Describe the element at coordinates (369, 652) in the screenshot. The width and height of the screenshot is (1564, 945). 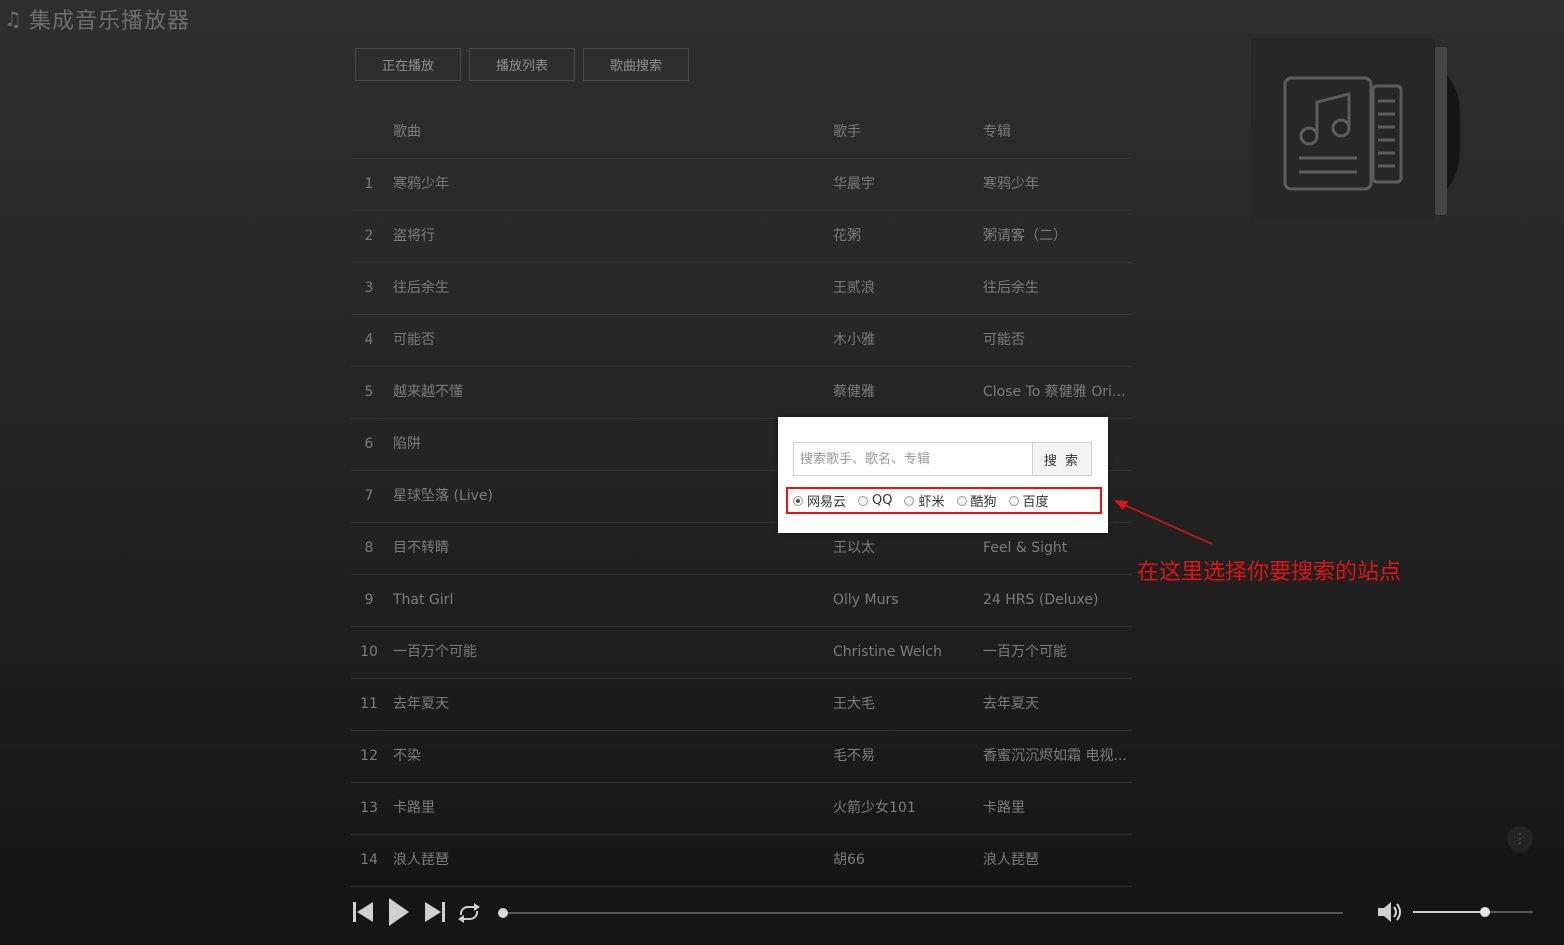
I see `row-number: 10` at that location.